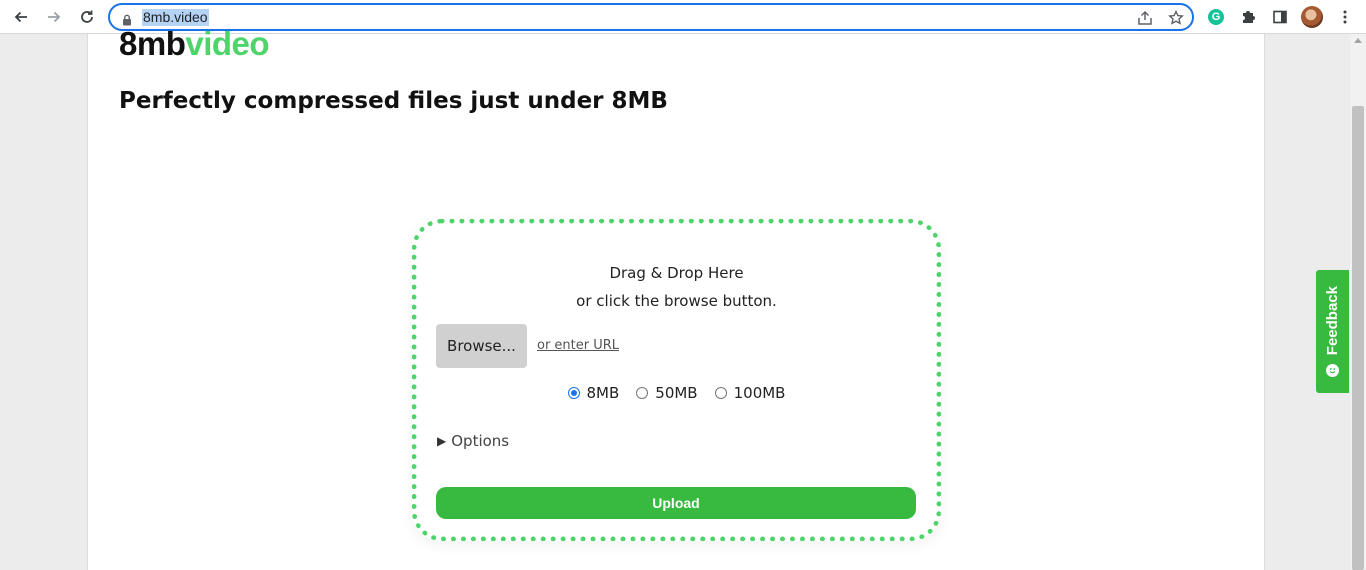 This screenshot has width=1366, height=570. What do you see at coordinates (603, 393) in the screenshot?
I see `size-label-8mb: 8MB` at bounding box center [603, 393].